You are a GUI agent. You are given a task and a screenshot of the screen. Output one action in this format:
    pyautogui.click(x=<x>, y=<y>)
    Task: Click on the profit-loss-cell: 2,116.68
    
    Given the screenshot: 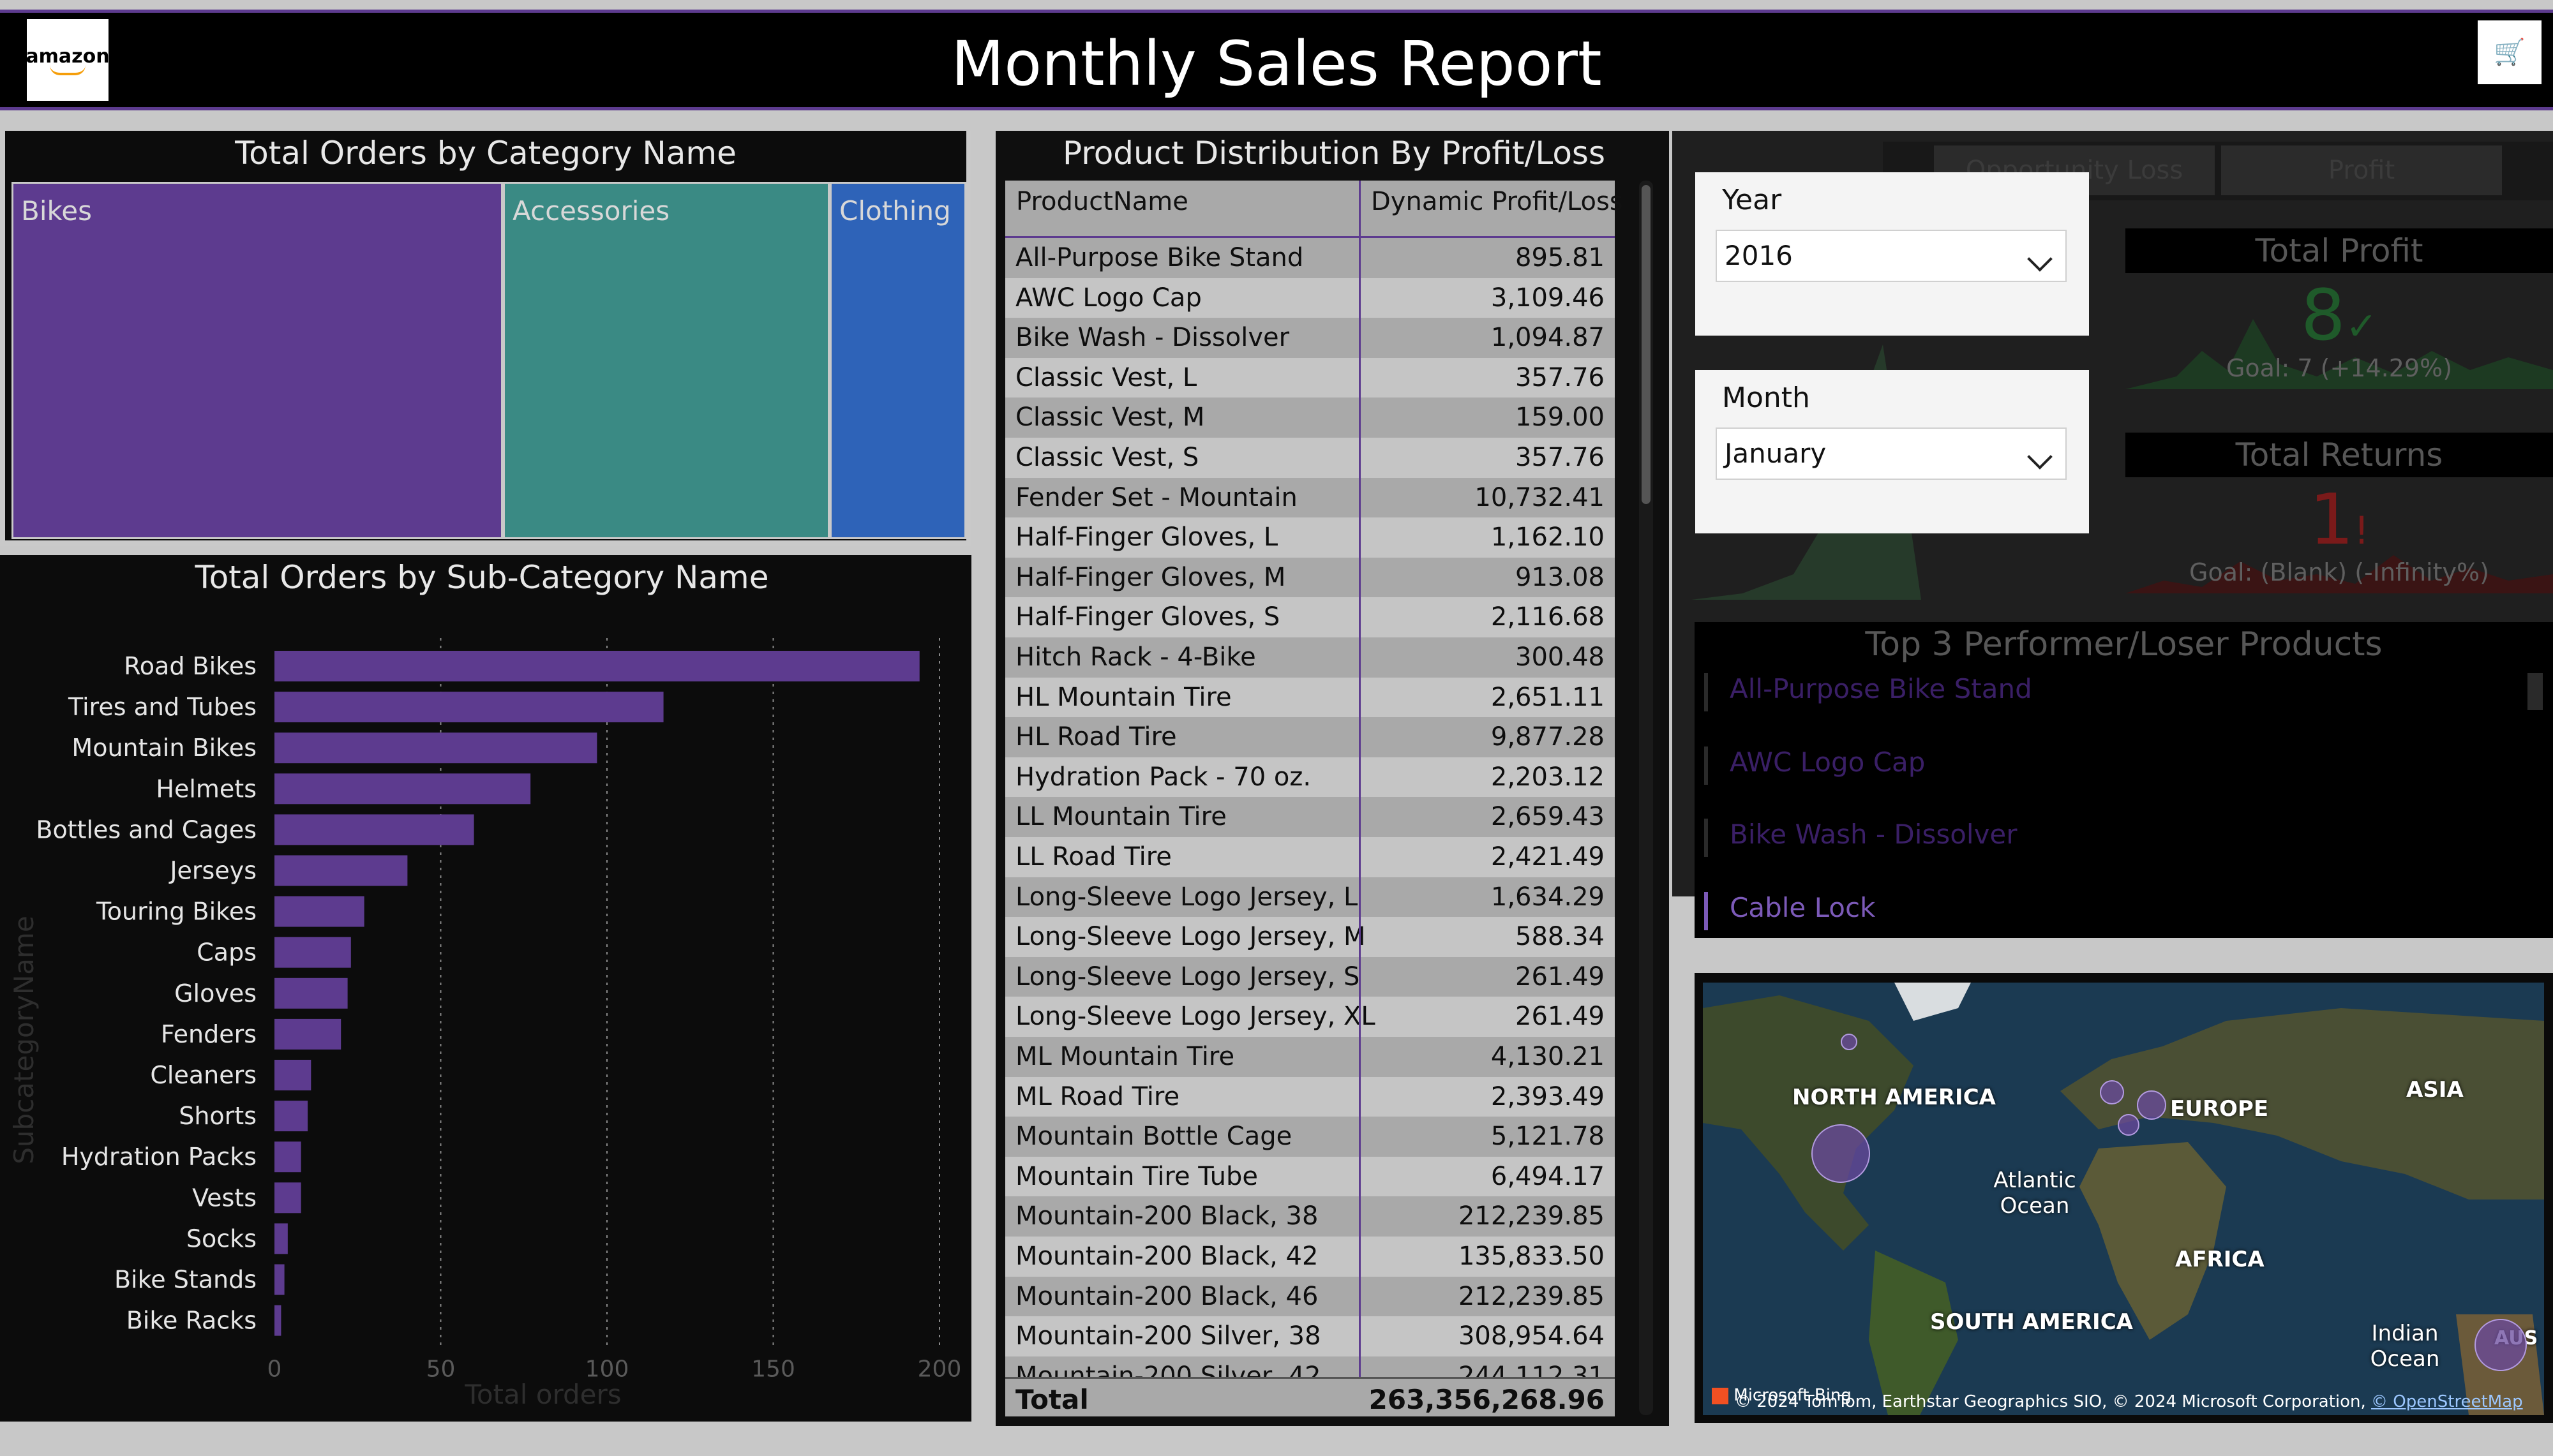 What is the action you would take?
    pyautogui.click(x=1547, y=617)
    